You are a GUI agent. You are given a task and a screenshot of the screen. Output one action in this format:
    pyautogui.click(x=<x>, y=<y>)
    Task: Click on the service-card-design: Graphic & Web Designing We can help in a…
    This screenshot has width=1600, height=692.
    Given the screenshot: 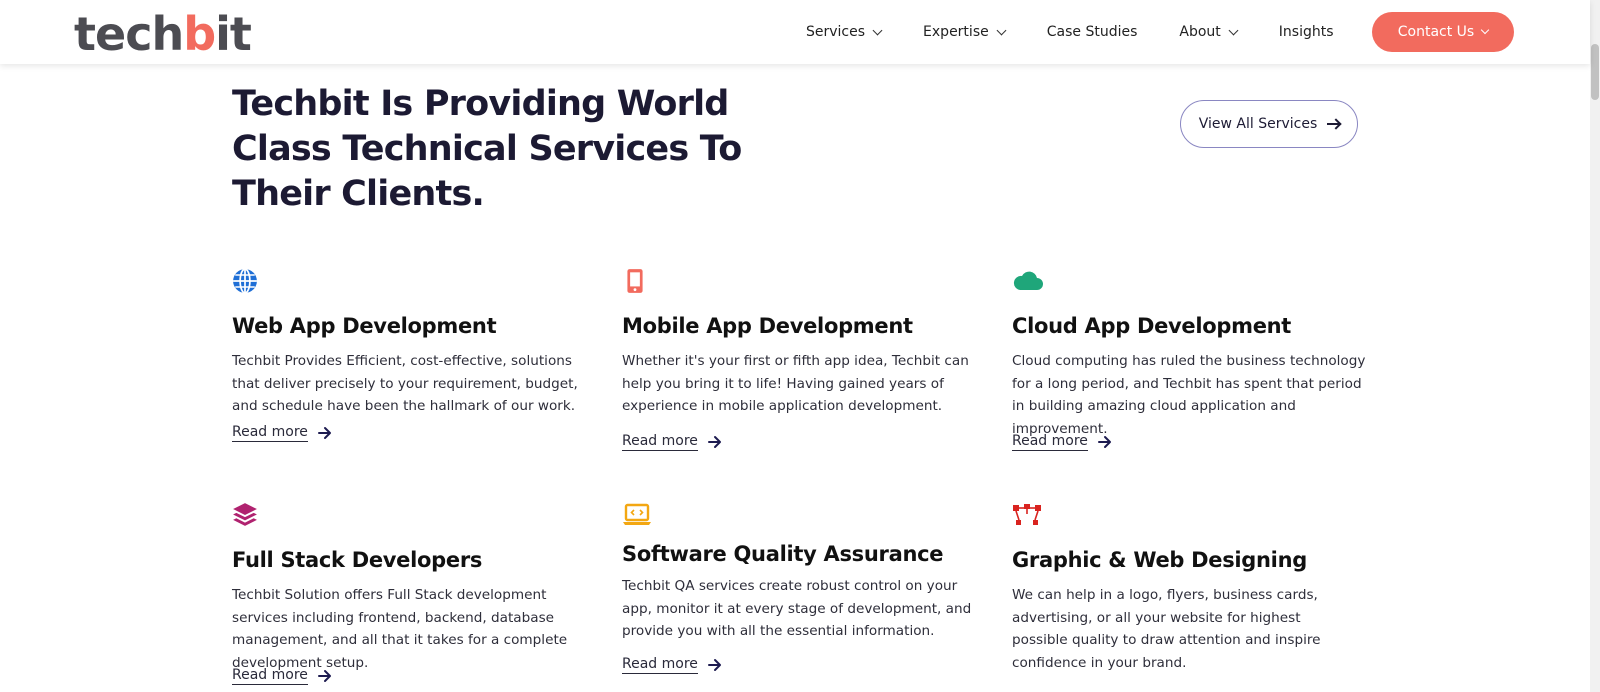 What is the action you would take?
    pyautogui.click(x=1192, y=586)
    